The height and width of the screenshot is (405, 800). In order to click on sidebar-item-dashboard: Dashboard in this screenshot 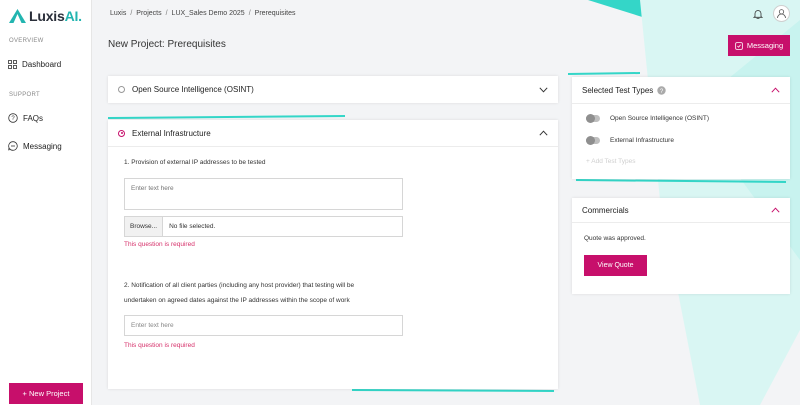, I will do `click(34, 64)`.